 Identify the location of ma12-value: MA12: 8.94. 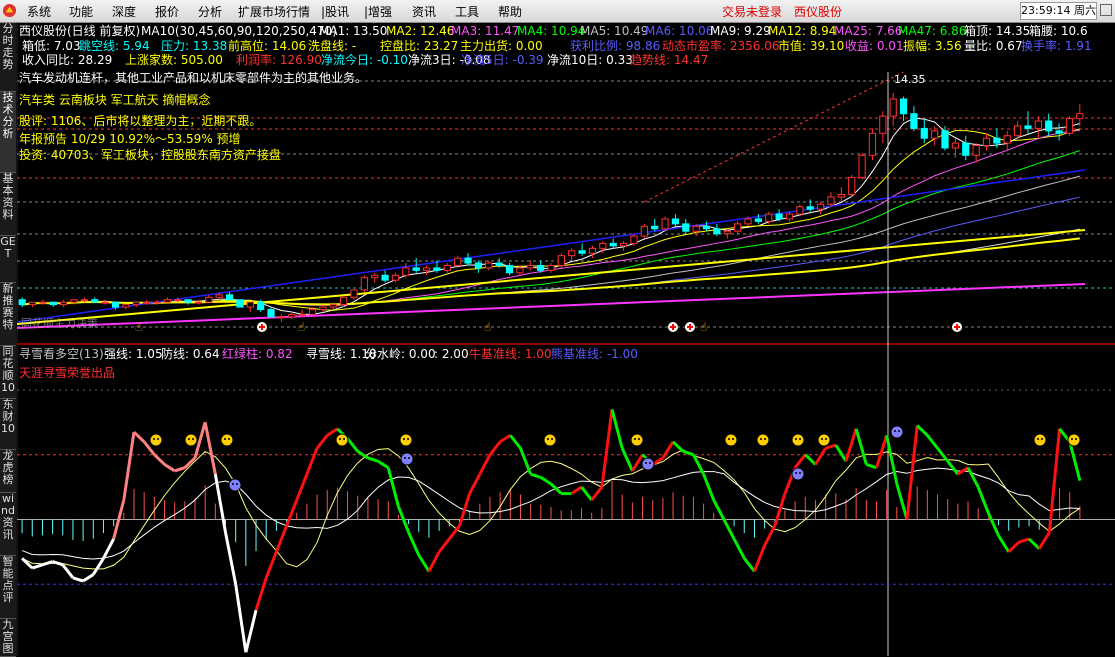
(802, 31).